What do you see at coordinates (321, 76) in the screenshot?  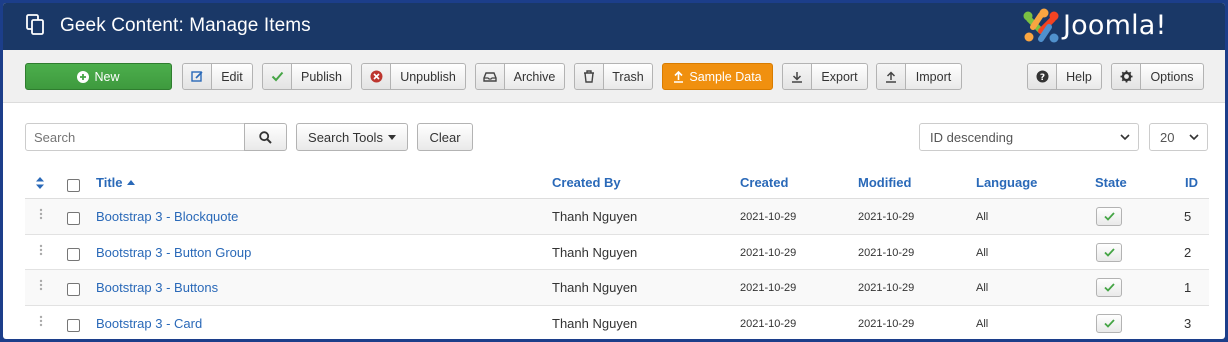 I see `publish-button-label: Publish` at bounding box center [321, 76].